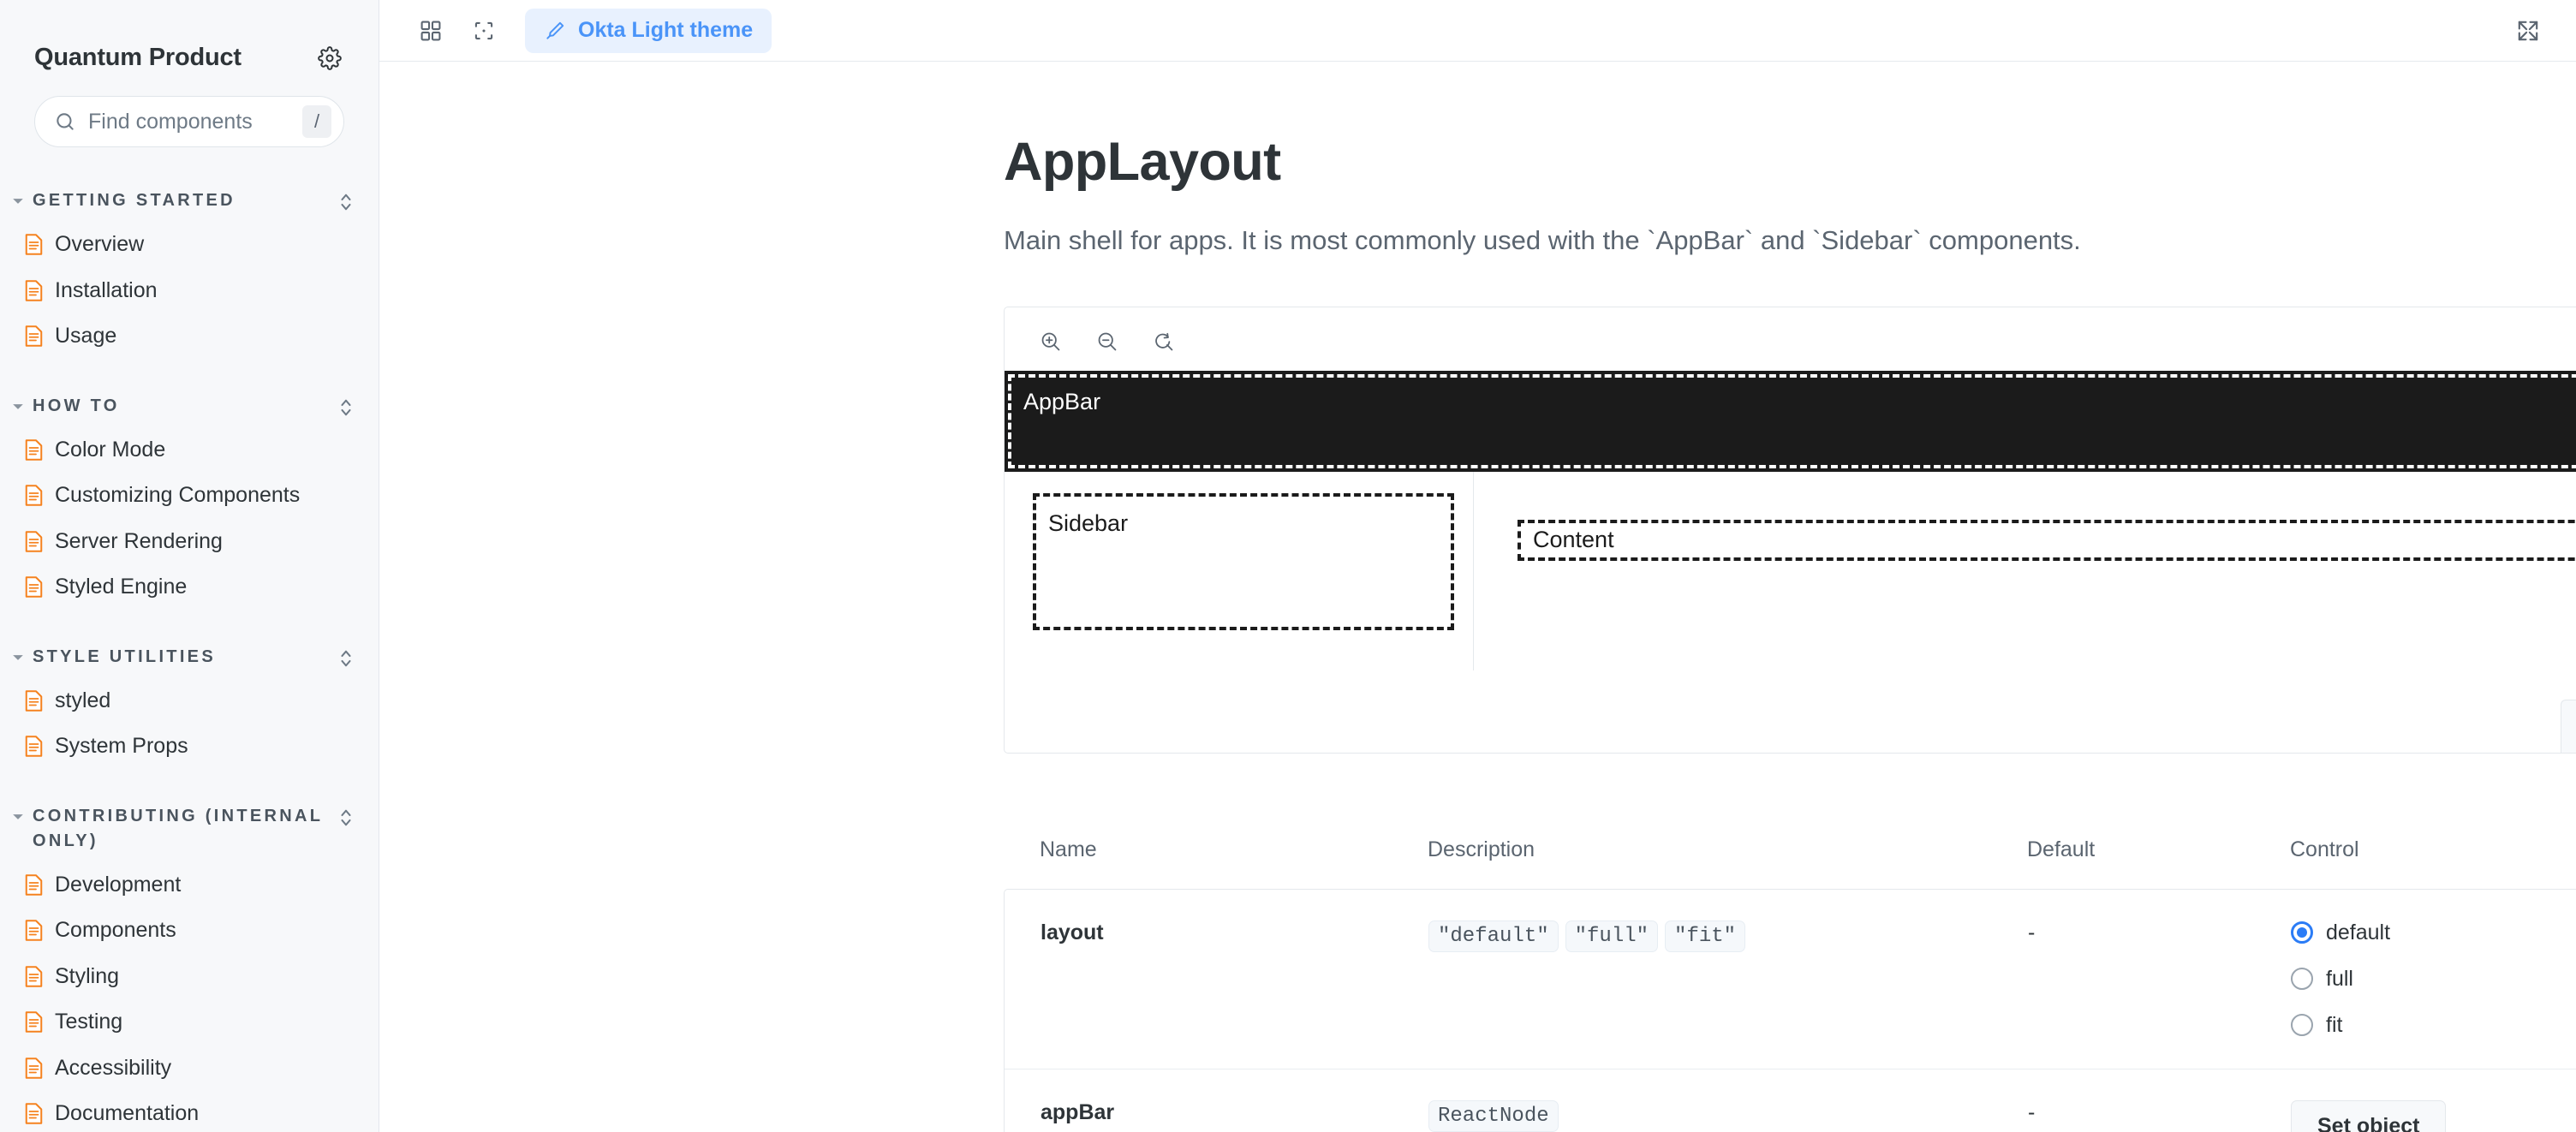 Image resolution: width=2576 pixels, height=1132 pixels. What do you see at coordinates (1072, 932) in the screenshot?
I see `prop-name: layout` at bounding box center [1072, 932].